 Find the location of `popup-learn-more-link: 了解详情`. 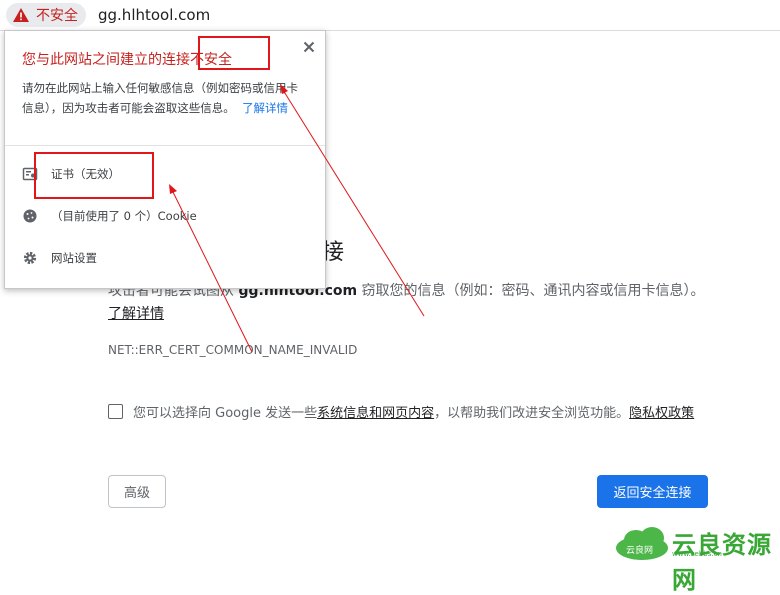

popup-learn-more-link: 了解详情 is located at coordinates (265, 108).